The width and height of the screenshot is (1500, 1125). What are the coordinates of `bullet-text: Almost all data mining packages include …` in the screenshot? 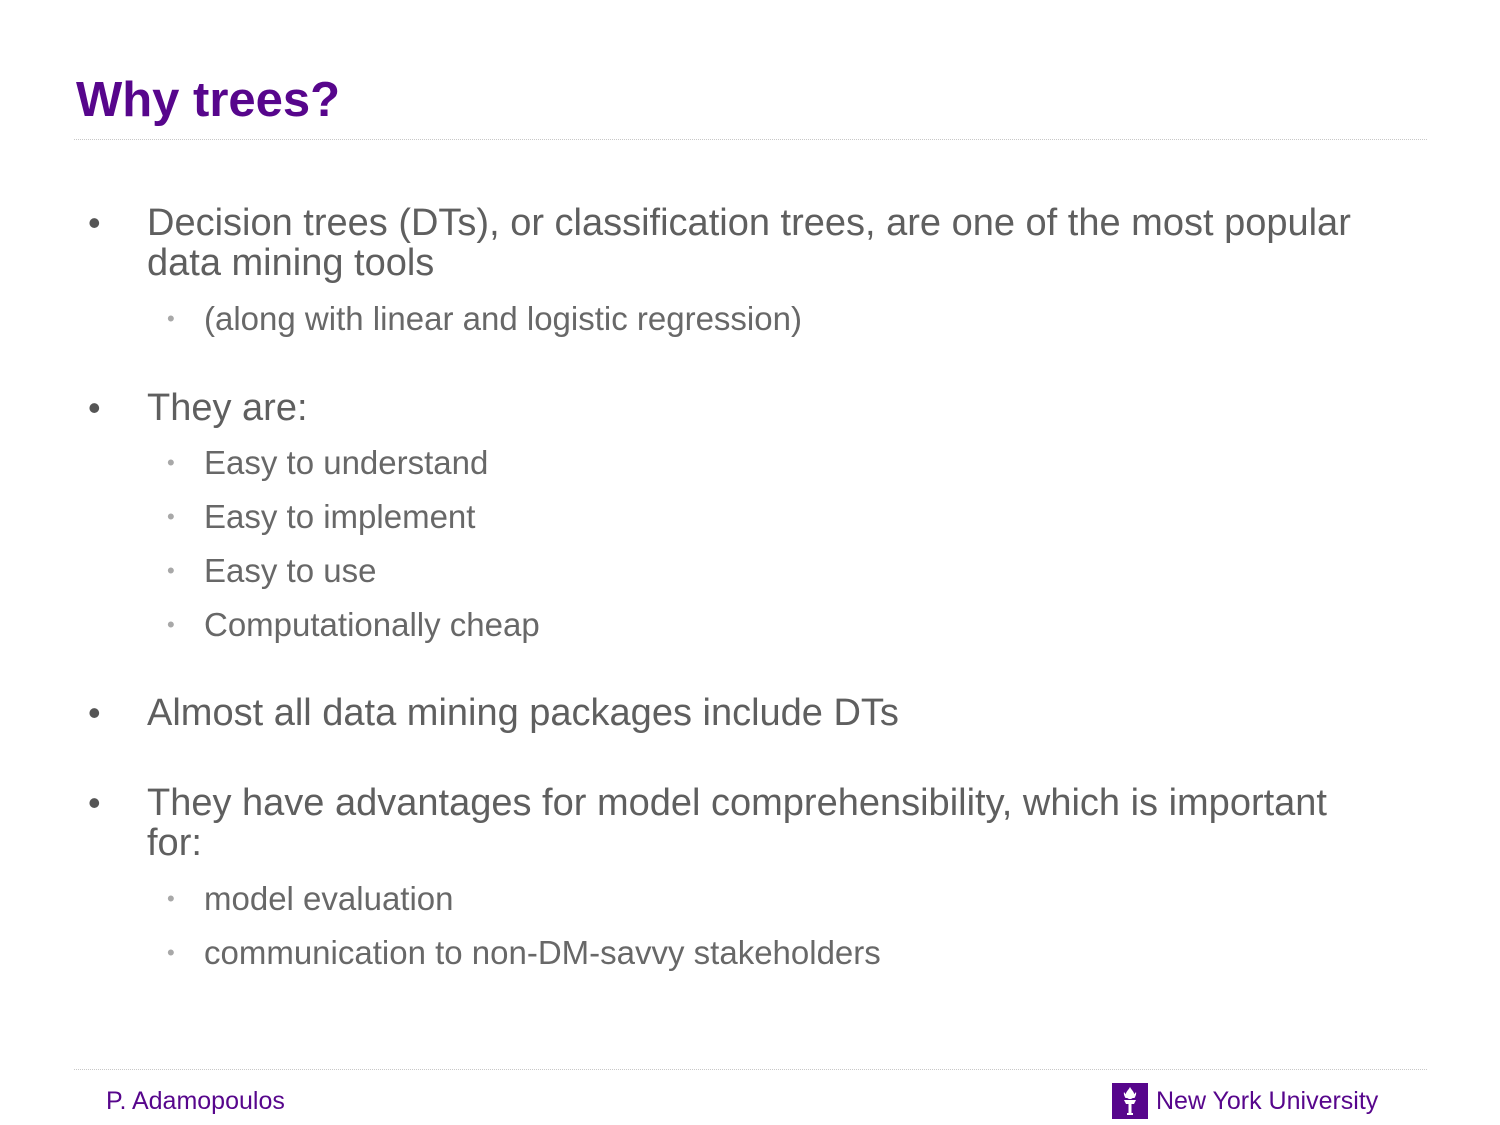 It's located at (523, 713).